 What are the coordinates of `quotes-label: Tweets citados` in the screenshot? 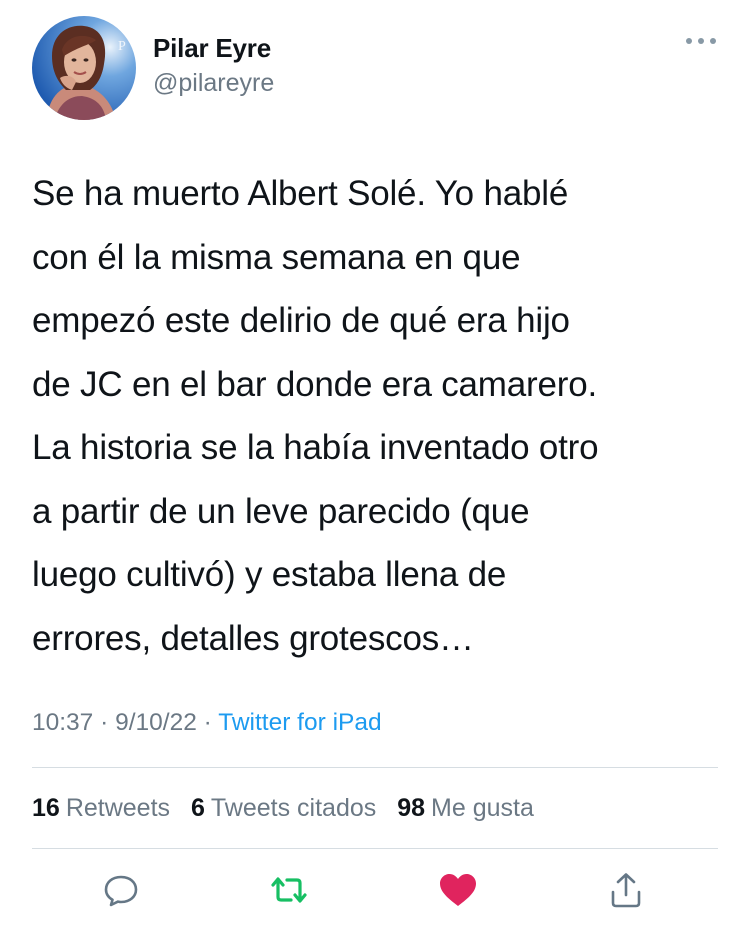 It's located at (293, 808).